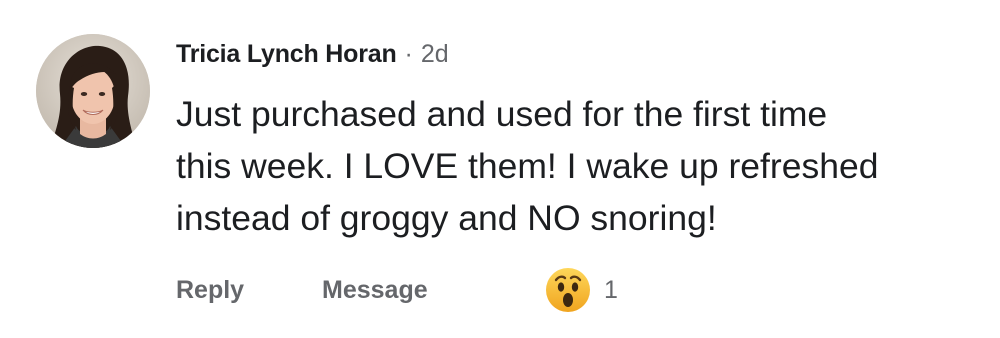 The width and height of the screenshot is (1000, 338). I want to click on comment-line: instead of groggy and NO snoring!, so click(446, 218).